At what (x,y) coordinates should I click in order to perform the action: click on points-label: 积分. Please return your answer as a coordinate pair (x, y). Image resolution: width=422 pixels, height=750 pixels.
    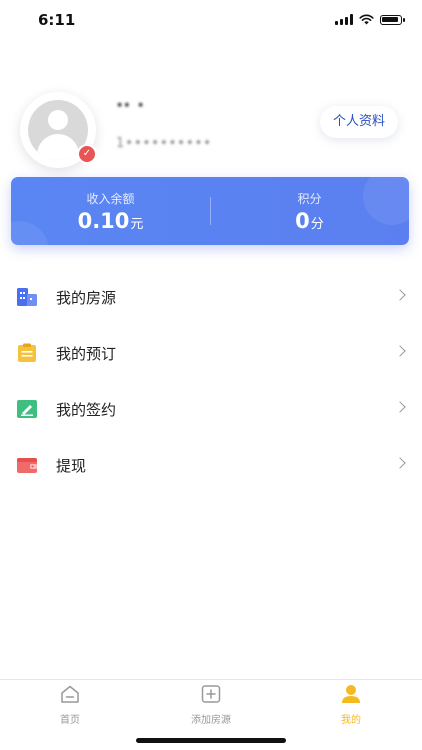
    Looking at the image, I should click on (309, 199).